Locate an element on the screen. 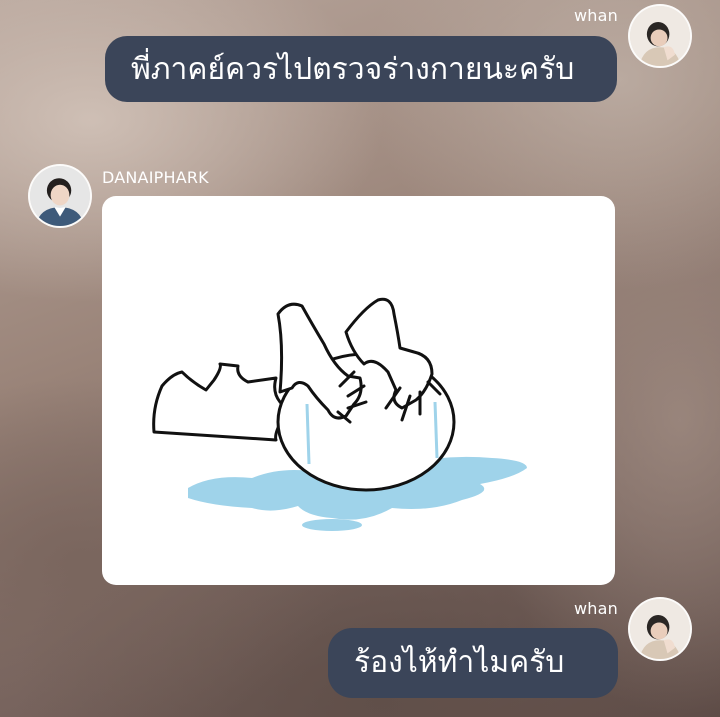 The image size is (720, 717). message-bubble: ร้องไห้ทำไมครับ is located at coordinates (473, 663).